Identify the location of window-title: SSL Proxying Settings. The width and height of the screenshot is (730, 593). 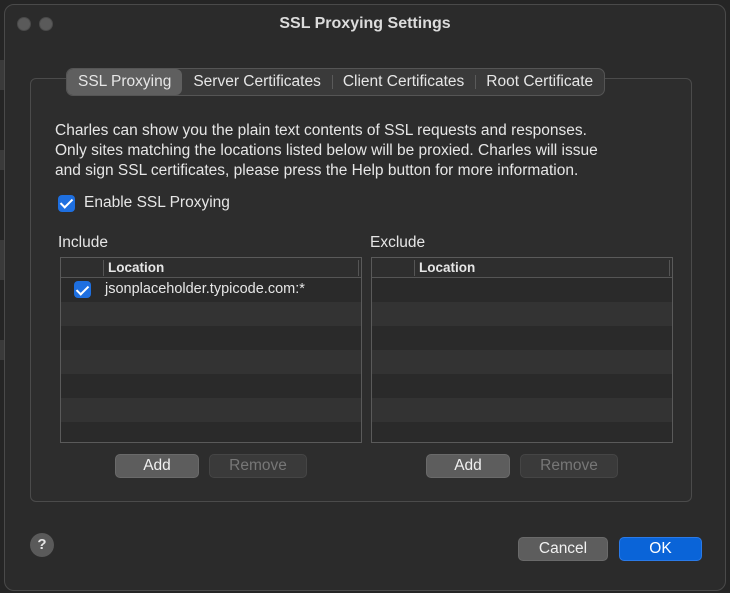
(365, 23).